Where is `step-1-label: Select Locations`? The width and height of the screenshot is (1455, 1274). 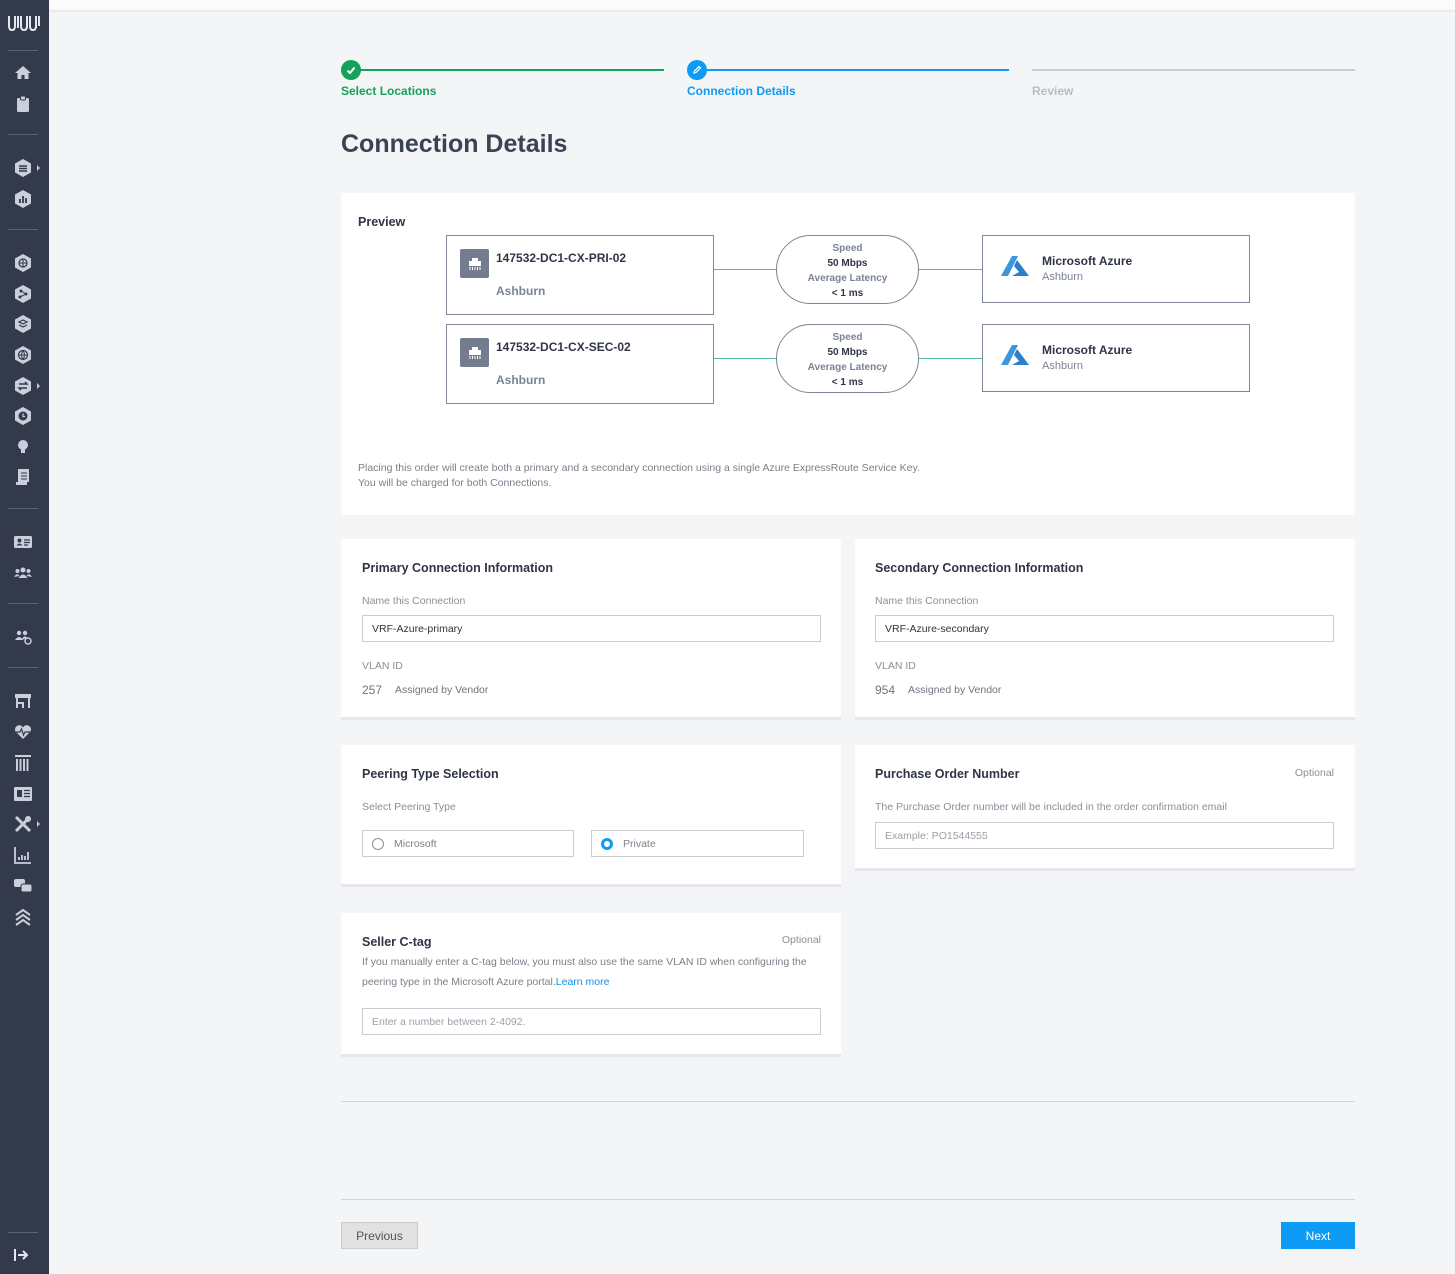 step-1-label: Select Locations is located at coordinates (388, 91).